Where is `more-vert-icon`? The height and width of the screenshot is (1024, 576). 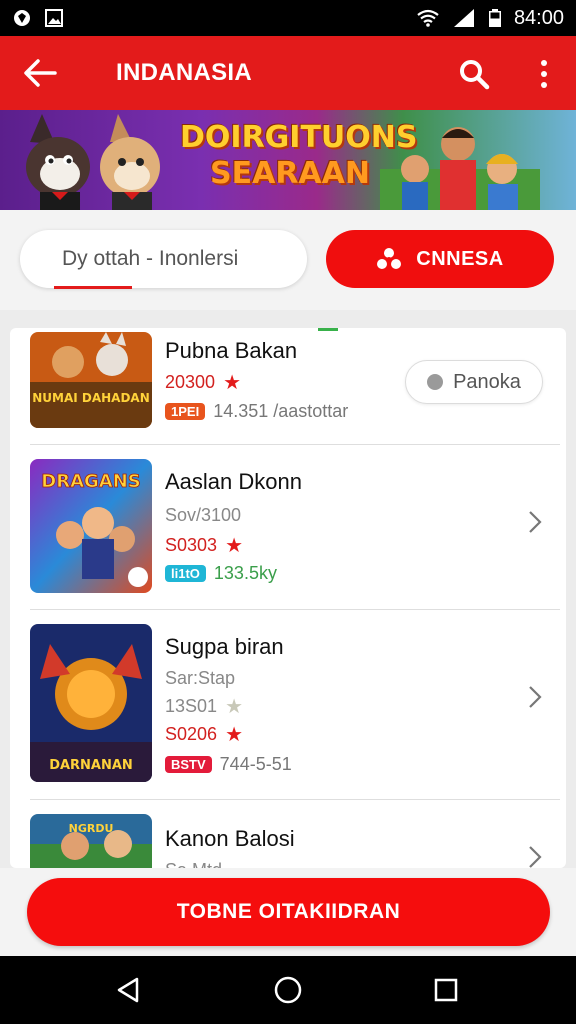 more-vert-icon is located at coordinates (544, 74).